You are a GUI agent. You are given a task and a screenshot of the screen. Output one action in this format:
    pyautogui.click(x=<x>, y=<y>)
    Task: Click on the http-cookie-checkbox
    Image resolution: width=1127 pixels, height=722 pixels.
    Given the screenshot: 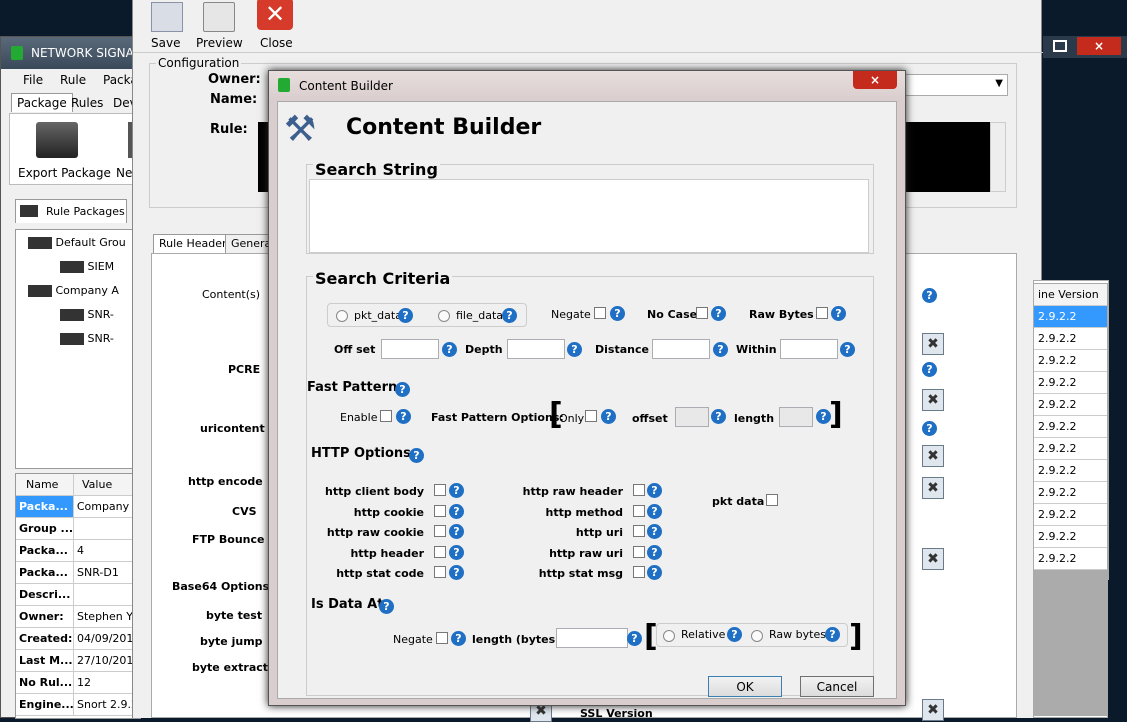 What is the action you would take?
    pyautogui.click(x=440, y=511)
    